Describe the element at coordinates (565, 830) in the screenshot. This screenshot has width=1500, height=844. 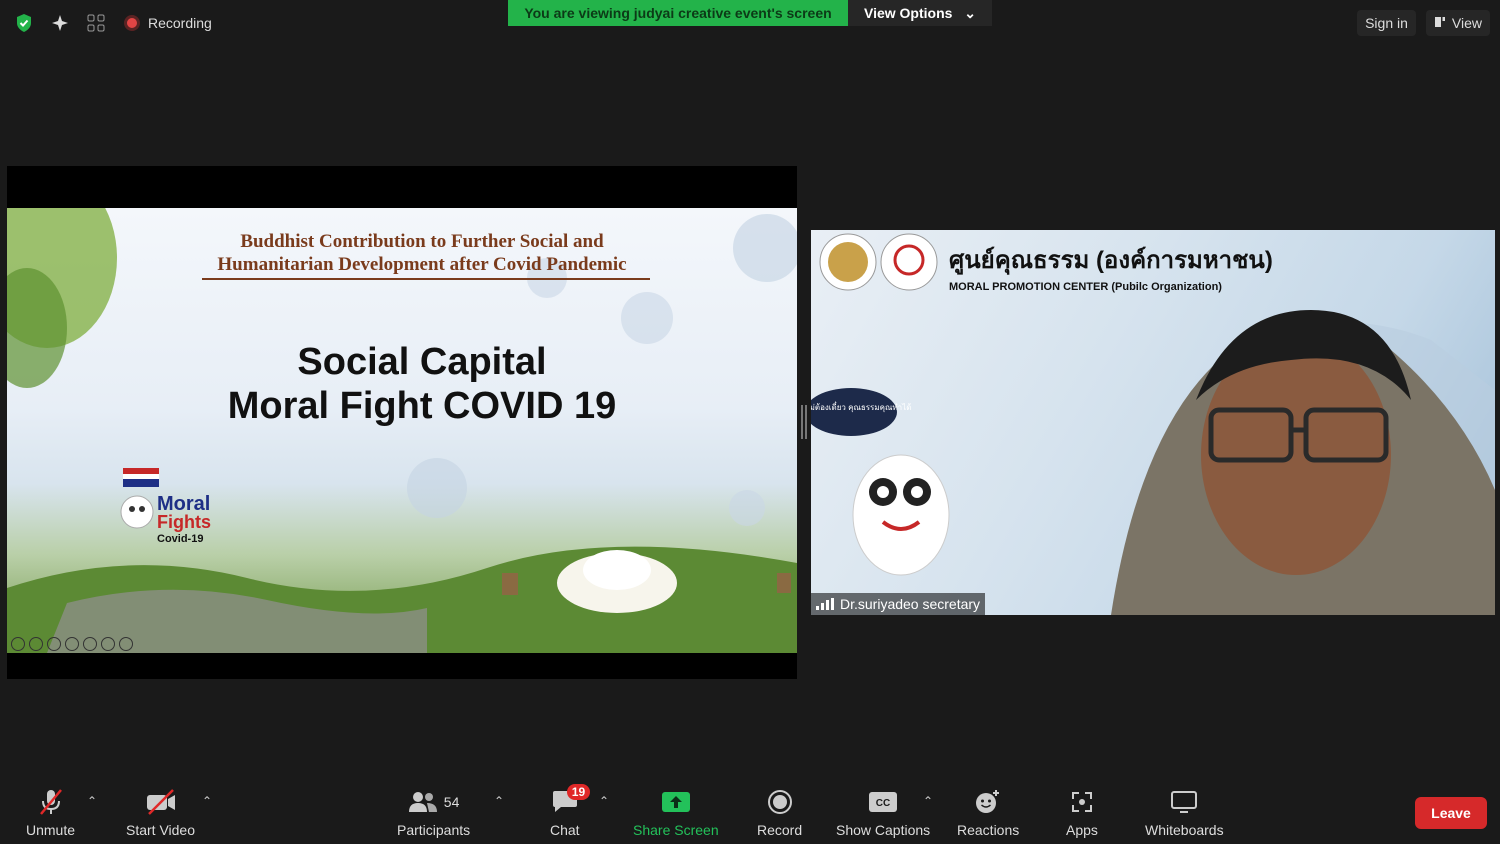
I see `chat-label: Chat` at that location.